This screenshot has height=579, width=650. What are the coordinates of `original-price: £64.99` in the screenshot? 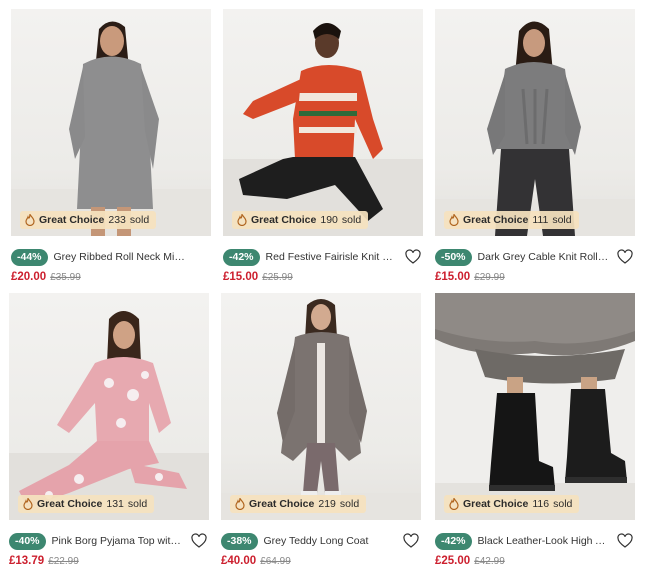 It's located at (275, 561).